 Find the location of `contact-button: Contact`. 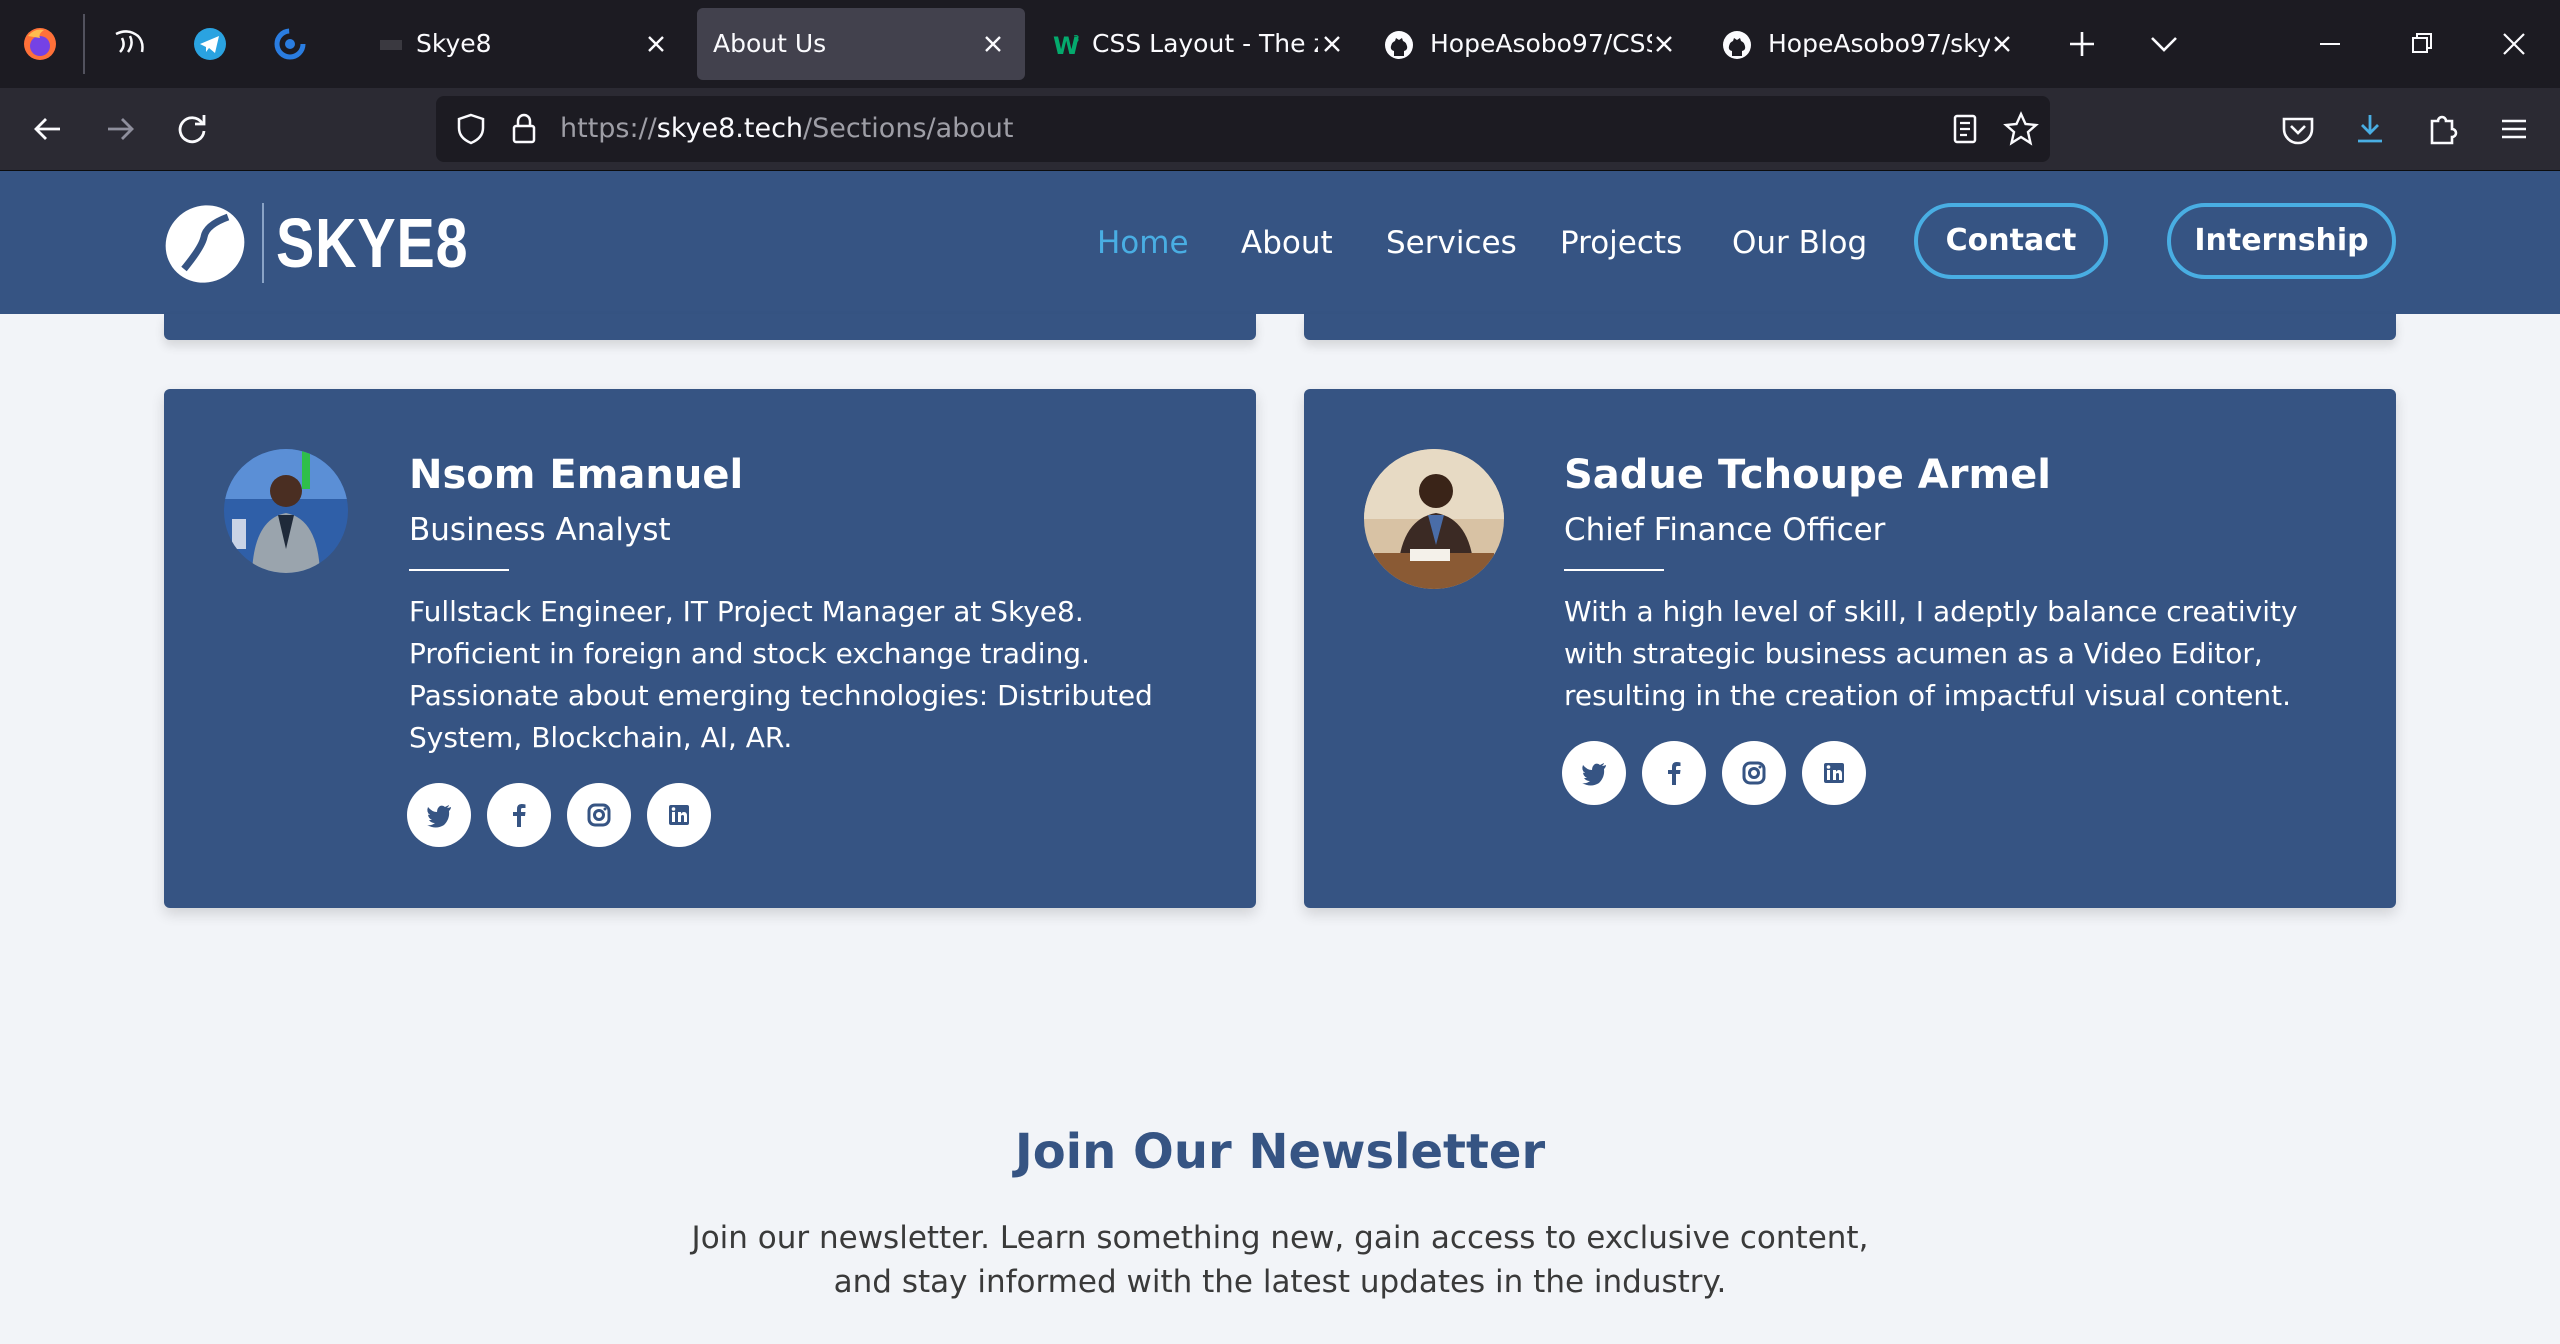

contact-button: Contact is located at coordinates (2011, 241).